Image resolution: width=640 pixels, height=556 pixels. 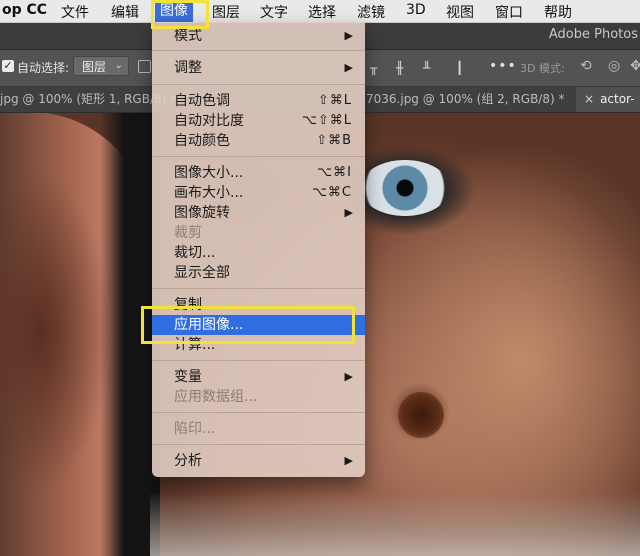 I want to click on menu-help: 帮助, so click(x=558, y=12).